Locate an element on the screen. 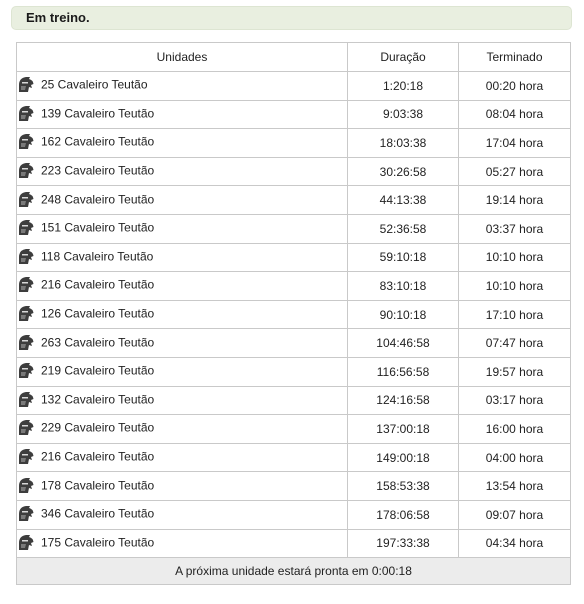  finished-cell: 17:04 hora is located at coordinates (514, 143).